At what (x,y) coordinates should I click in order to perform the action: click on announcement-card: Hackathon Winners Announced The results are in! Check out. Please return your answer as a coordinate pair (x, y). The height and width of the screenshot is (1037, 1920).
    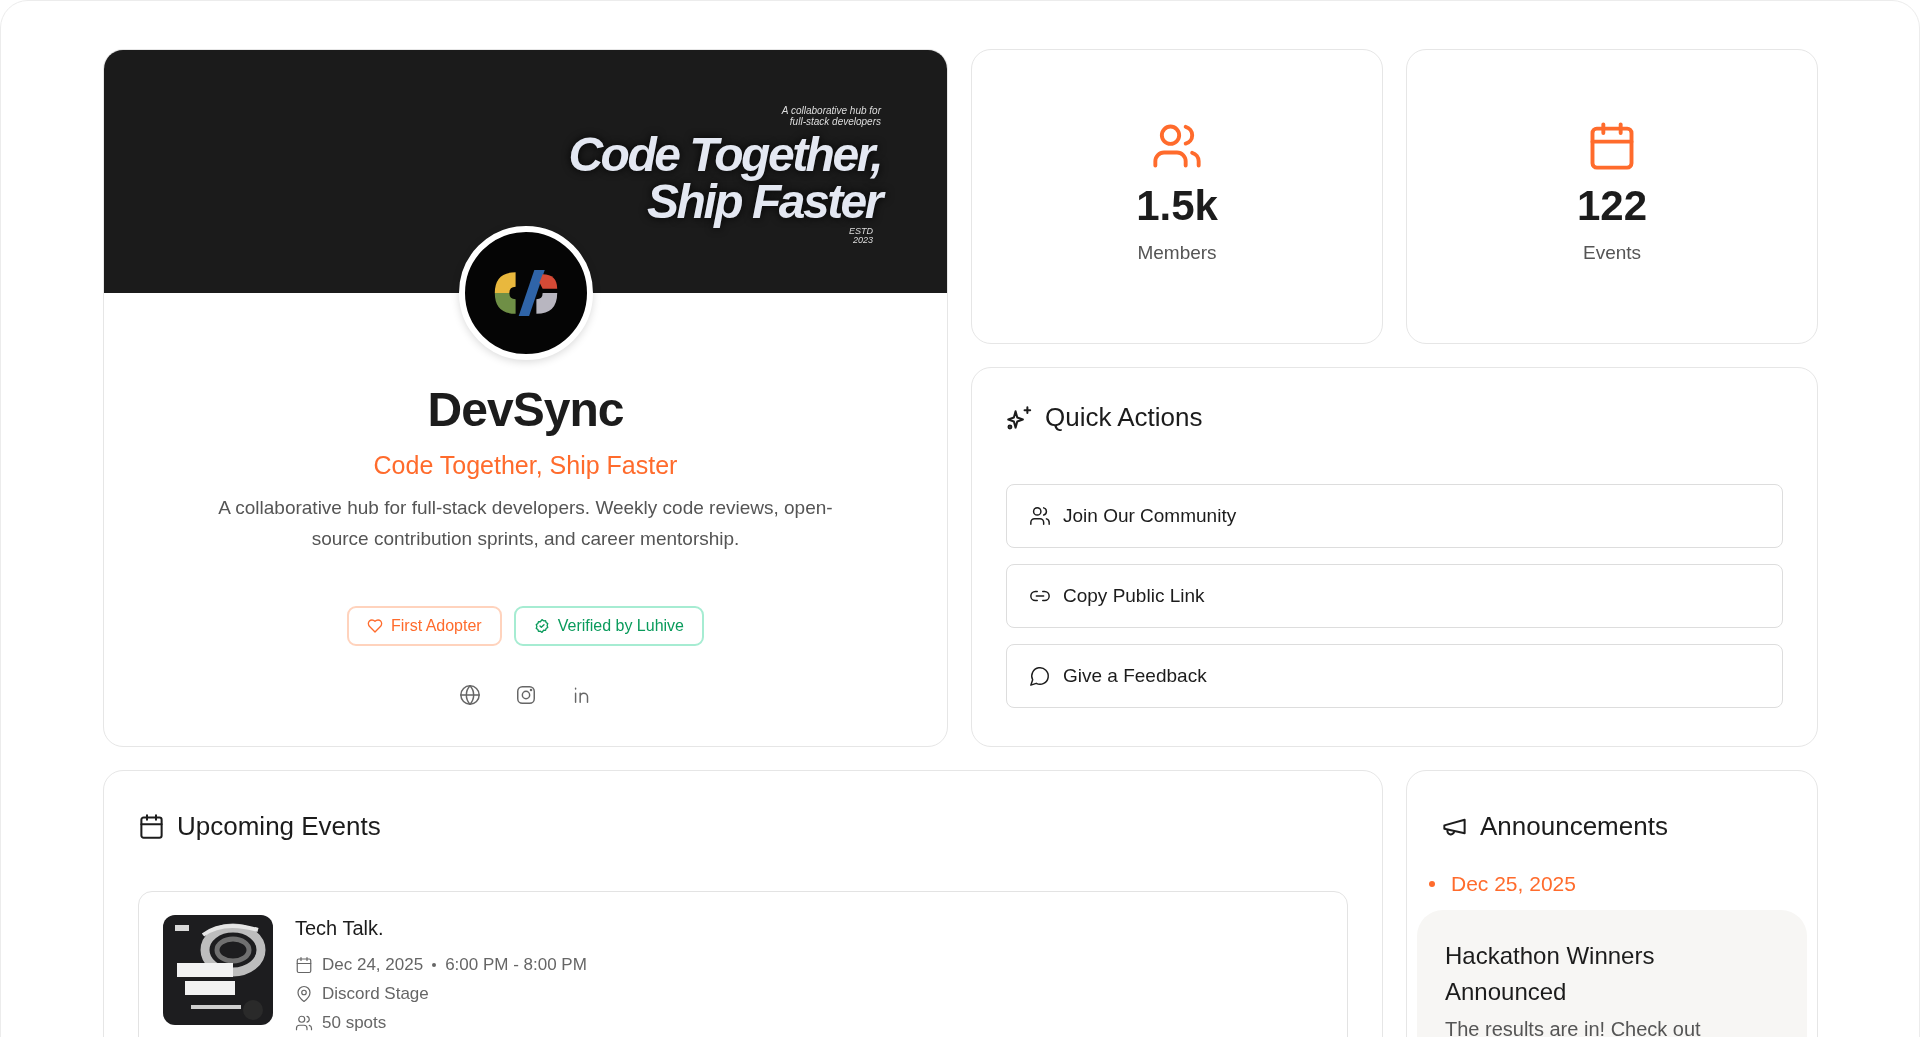
    Looking at the image, I should click on (1612, 973).